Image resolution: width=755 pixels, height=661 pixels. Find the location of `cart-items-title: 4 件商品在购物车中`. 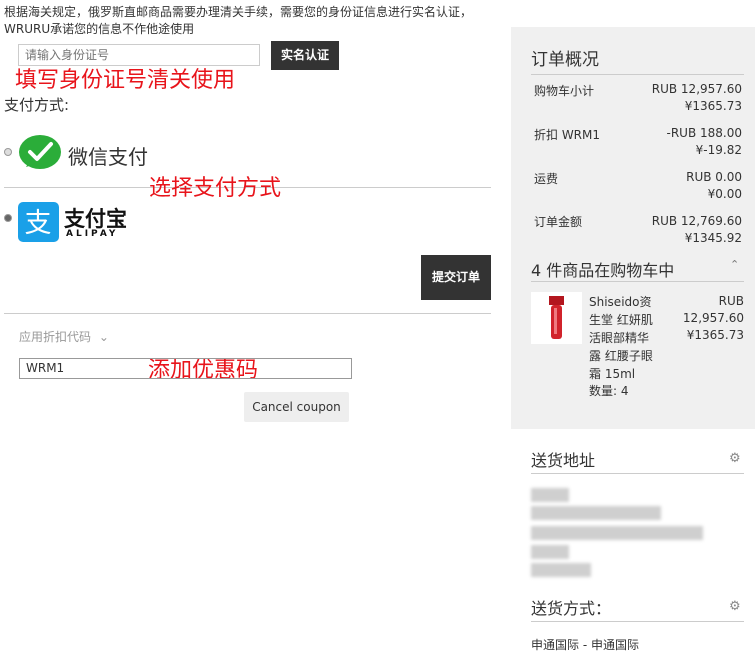

cart-items-title: 4 件商品在购物车中 is located at coordinates (602, 269).